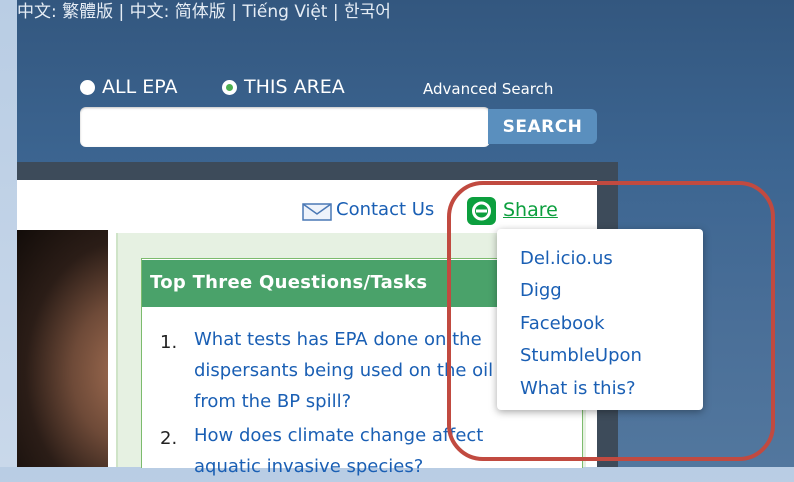 The width and height of the screenshot is (794, 482). What do you see at coordinates (317, 212) in the screenshot?
I see `envelope-icon` at bounding box center [317, 212].